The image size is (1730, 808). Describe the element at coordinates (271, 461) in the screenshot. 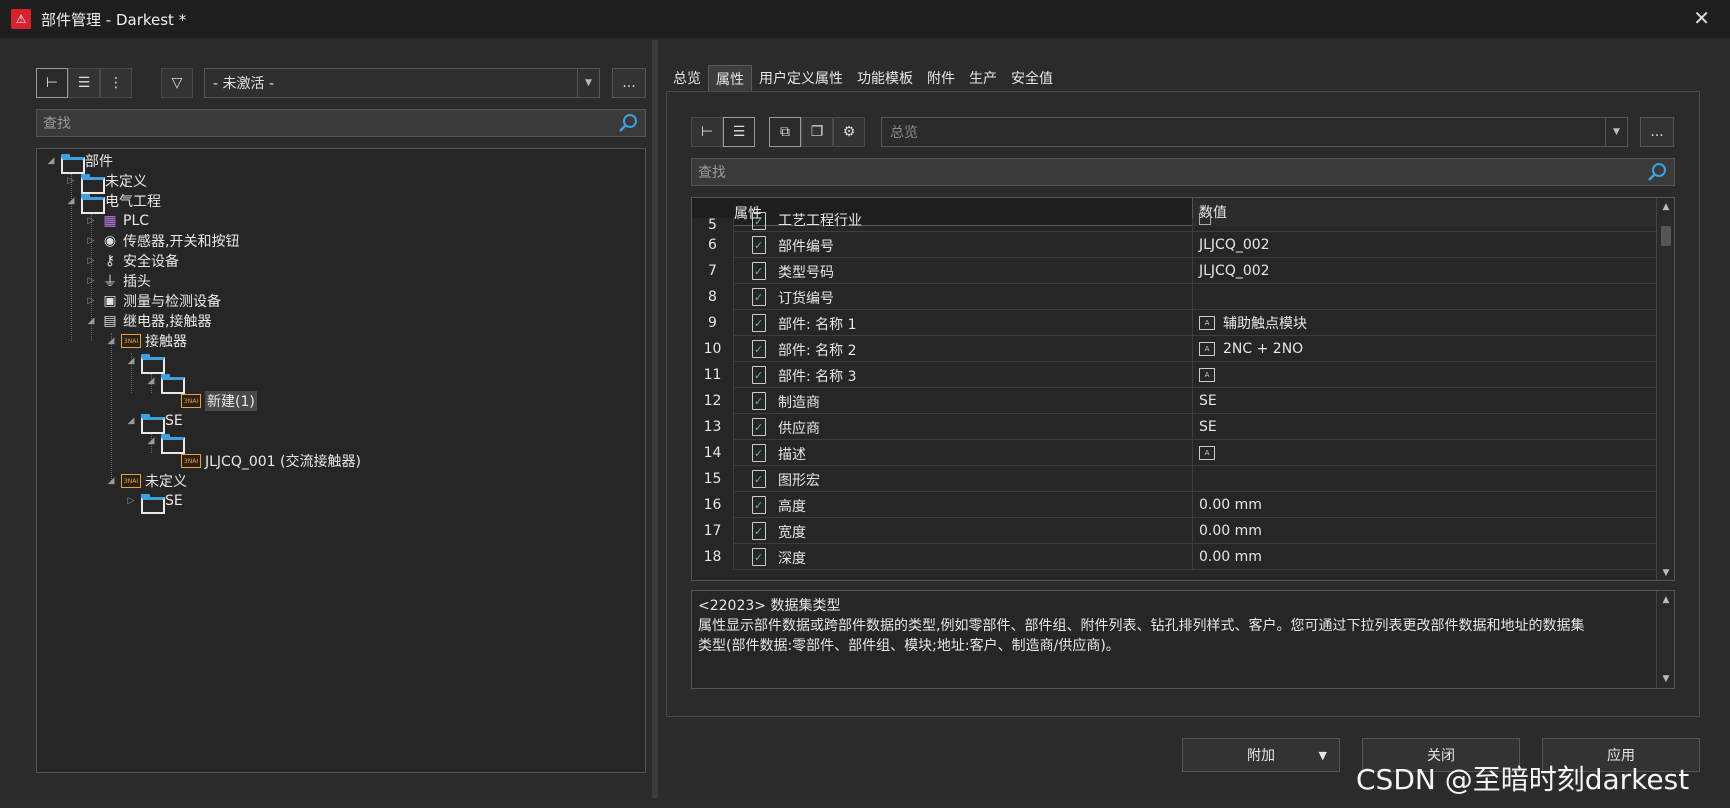

I see `tree-node-jljcq001: 3NAI JLJCQ_001 (交流接触器)` at that location.